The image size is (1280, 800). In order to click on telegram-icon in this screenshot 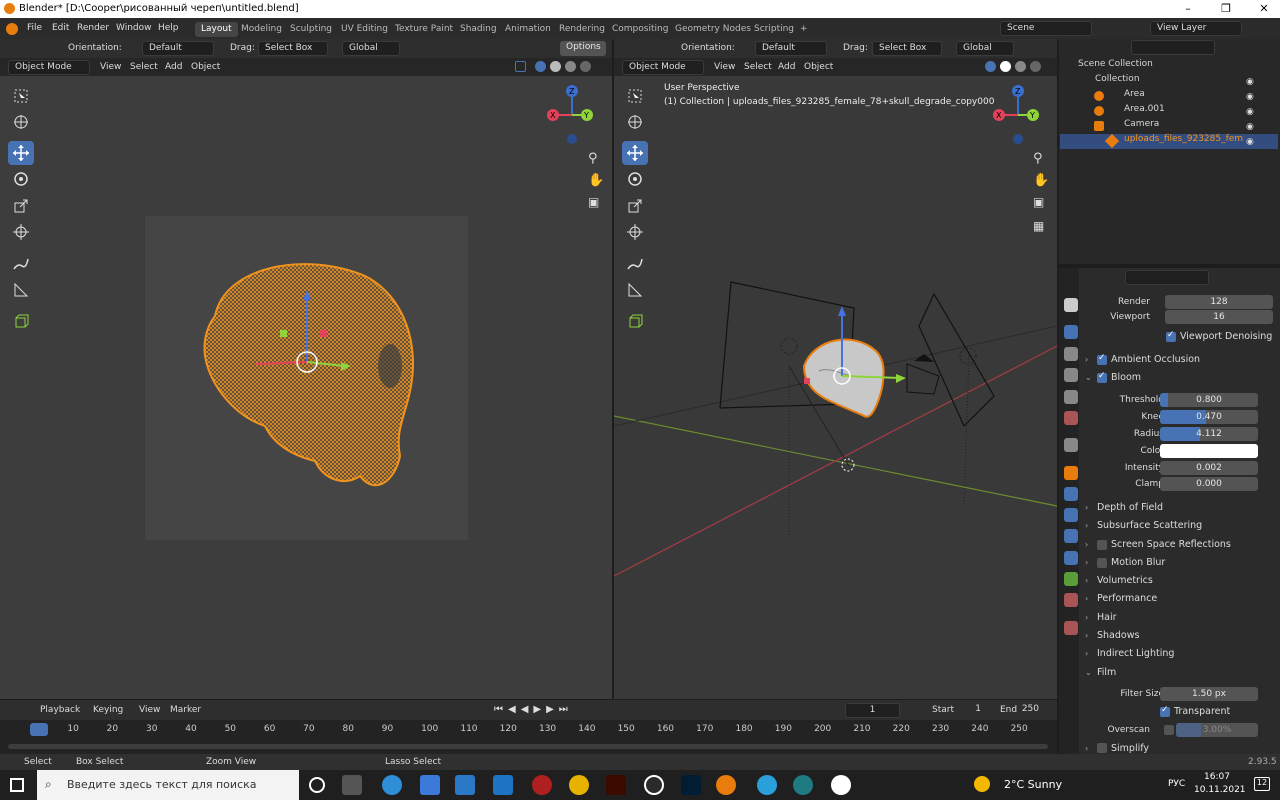, I will do `click(767, 785)`.